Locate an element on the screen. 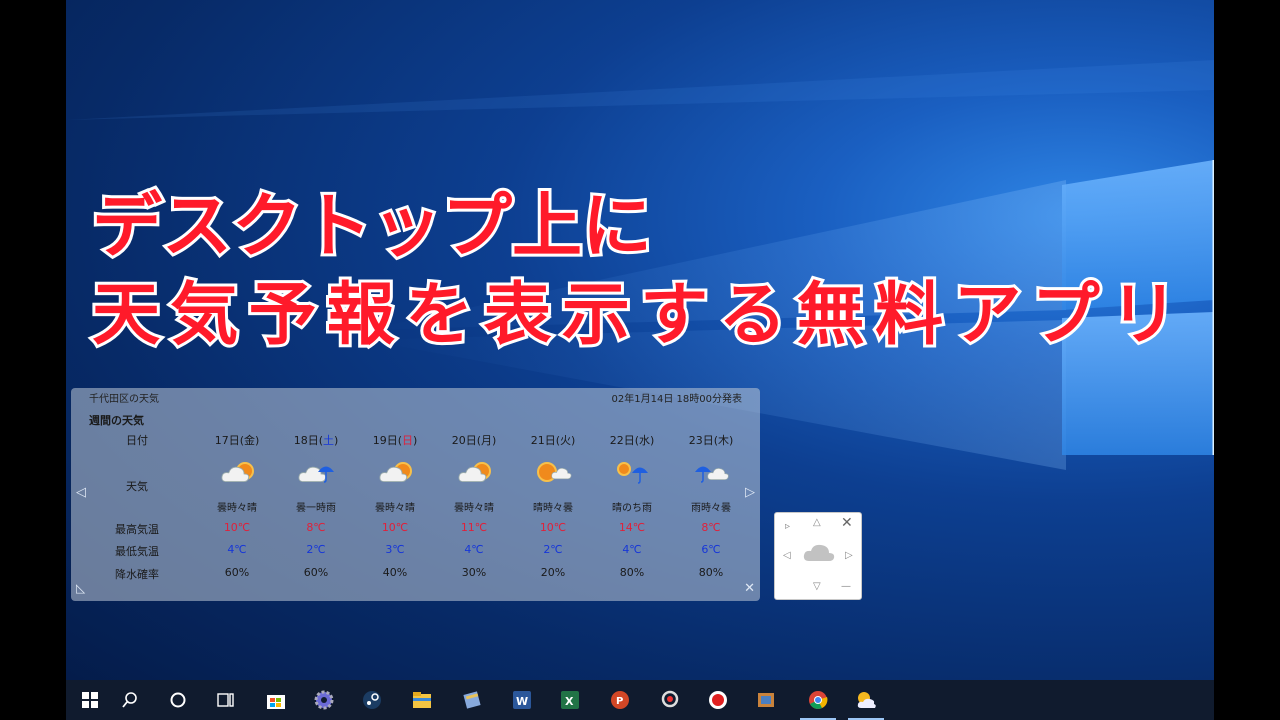 The width and height of the screenshot is (1280, 720). low-temp: 6℃ is located at coordinates (711, 549).